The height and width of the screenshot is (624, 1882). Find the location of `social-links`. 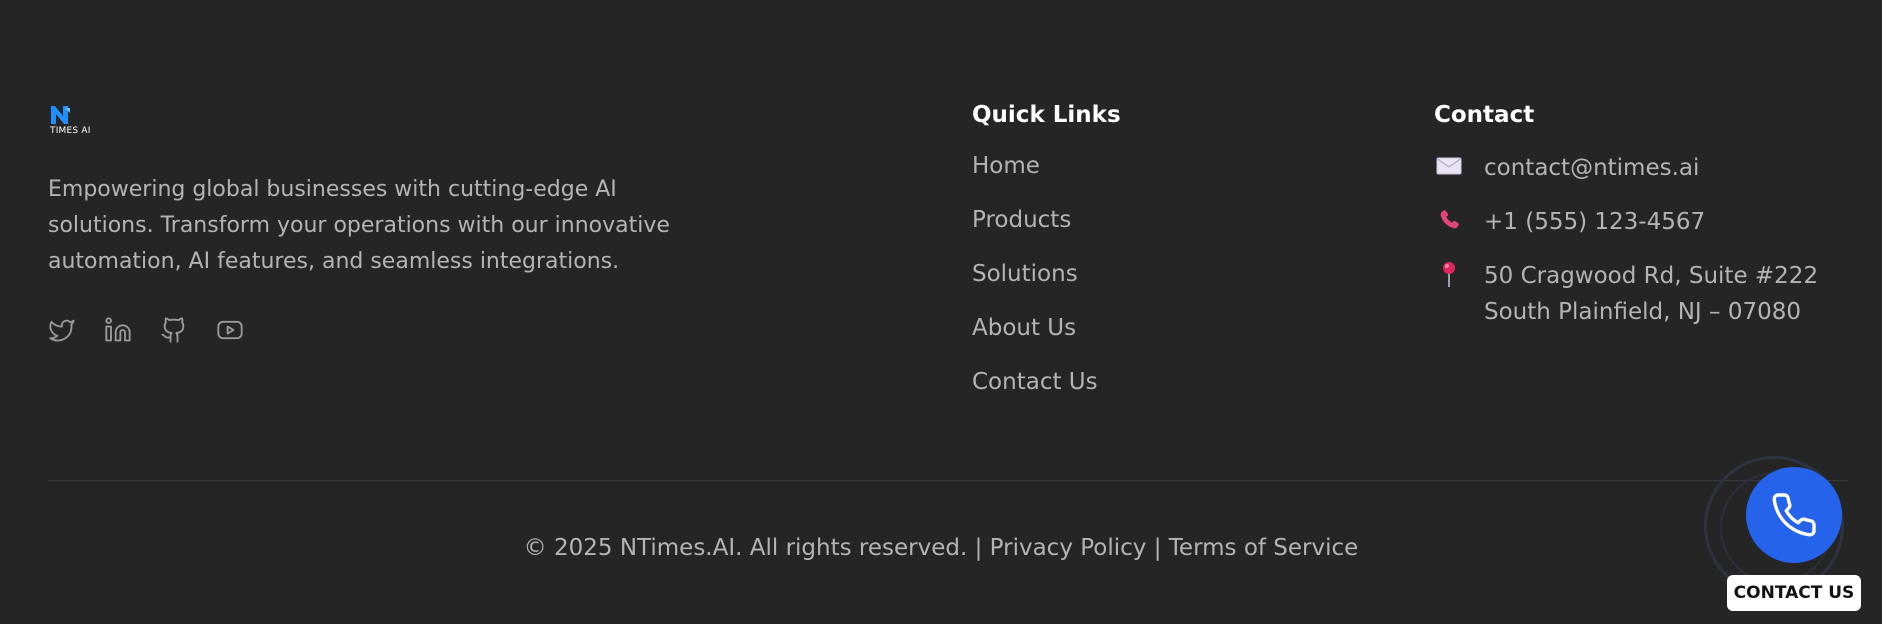

social-links is located at coordinates (398, 330).